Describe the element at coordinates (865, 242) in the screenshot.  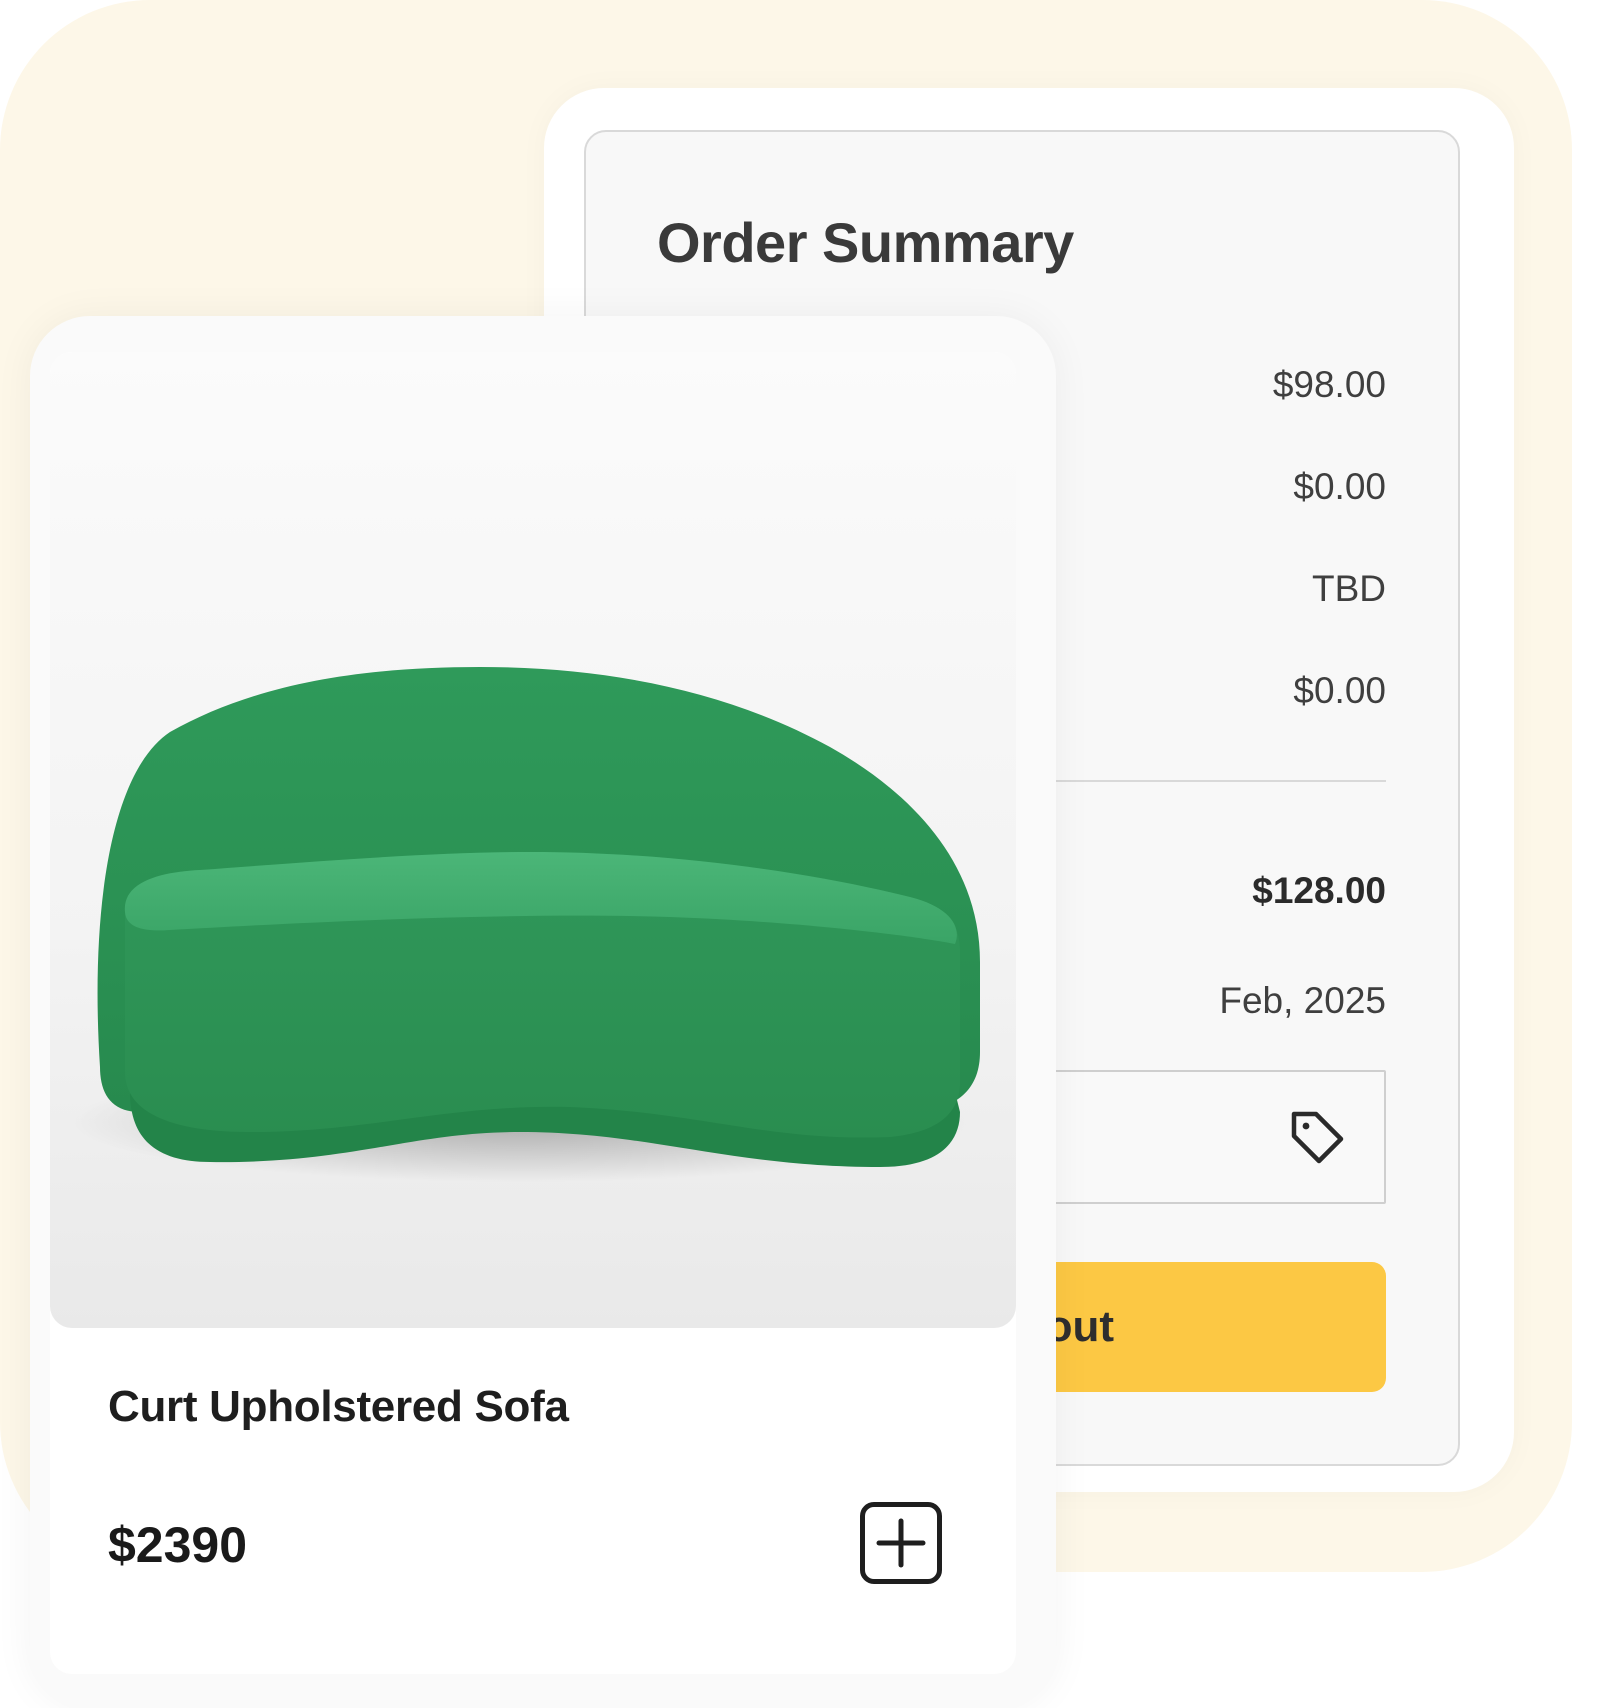
I see `order-summary-title: Order Summary` at that location.